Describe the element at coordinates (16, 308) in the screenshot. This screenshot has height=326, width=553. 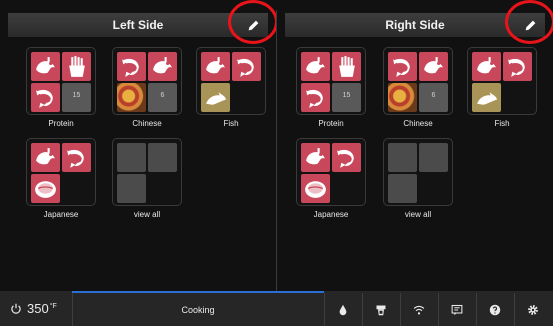
I see `power-icon` at that location.